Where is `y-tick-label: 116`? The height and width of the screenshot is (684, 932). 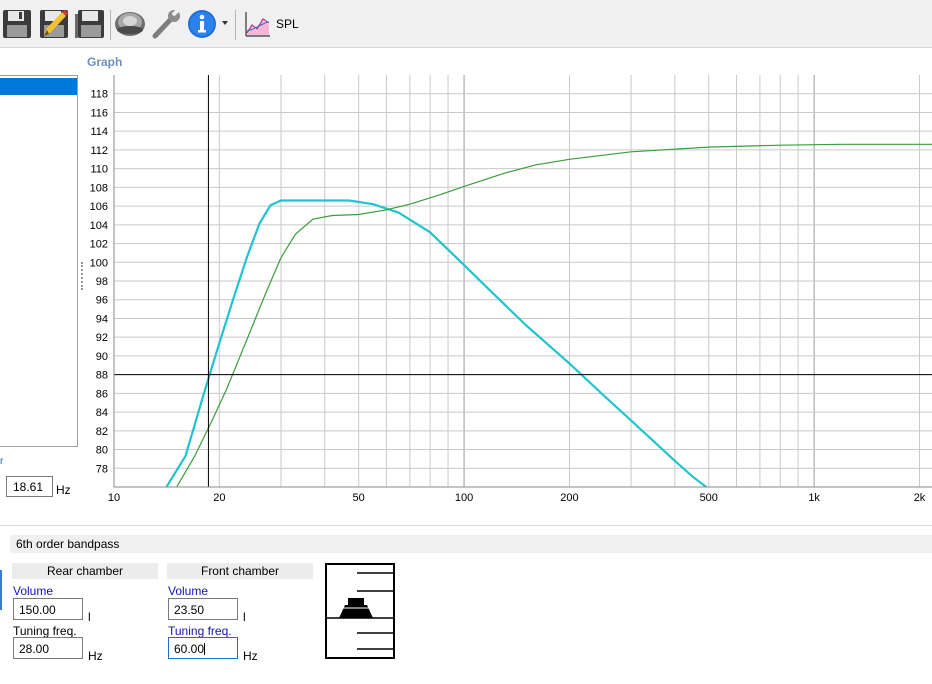
y-tick-label: 116 is located at coordinates (99, 113).